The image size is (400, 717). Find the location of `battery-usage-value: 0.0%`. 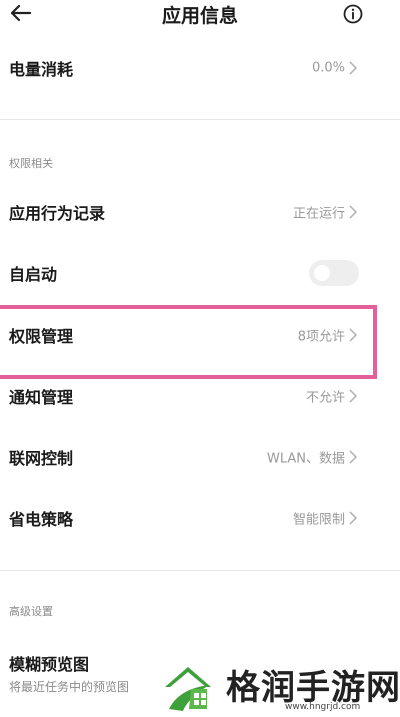

battery-usage-value: 0.0% is located at coordinates (328, 68).